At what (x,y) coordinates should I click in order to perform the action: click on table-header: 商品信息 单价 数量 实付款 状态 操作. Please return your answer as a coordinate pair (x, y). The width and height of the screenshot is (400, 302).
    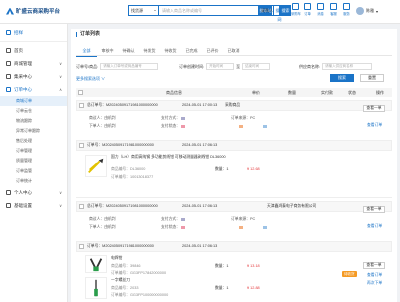
    Looking at the image, I should click on (234, 92).